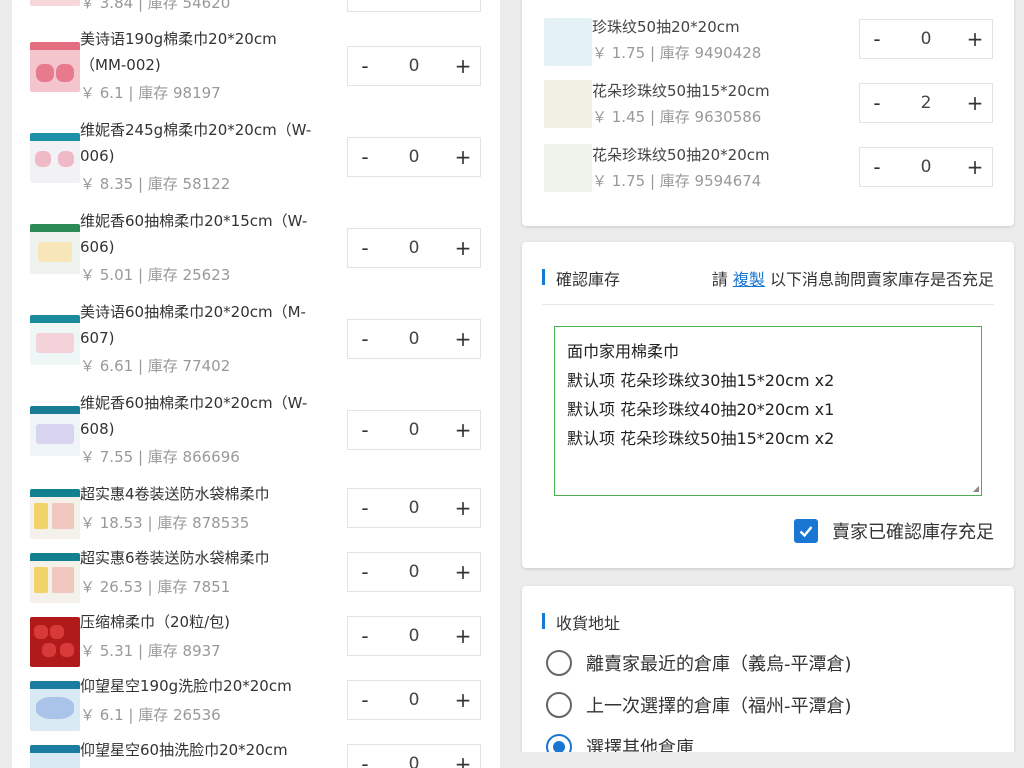  Describe the element at coordinates (681, 155) in the screenshot. I see `product-name: 花朵珍珠纹50抽20*20cm` at that location.